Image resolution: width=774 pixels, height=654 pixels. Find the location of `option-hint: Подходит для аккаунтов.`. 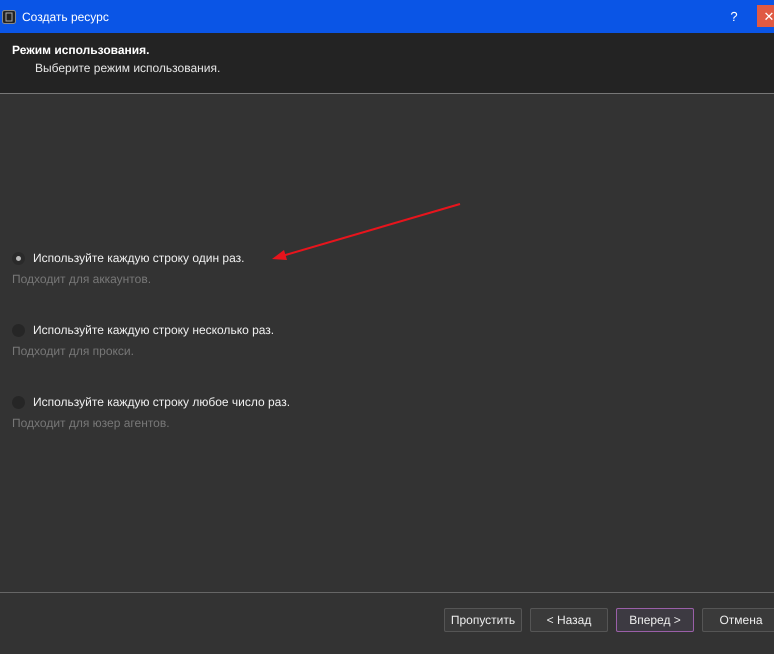

option-hint: Подходит для аккаунтов. is located at coordinates (82, 279).